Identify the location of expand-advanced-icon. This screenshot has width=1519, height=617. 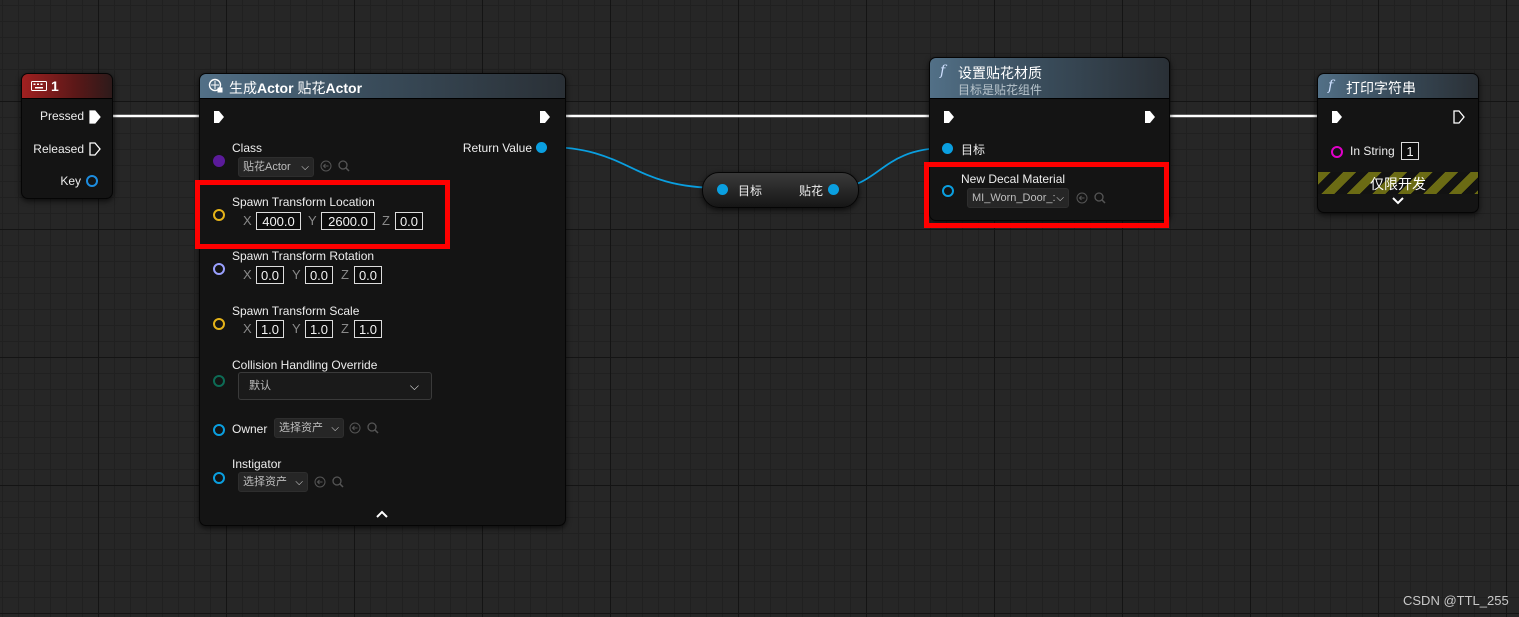
(1398, 201).